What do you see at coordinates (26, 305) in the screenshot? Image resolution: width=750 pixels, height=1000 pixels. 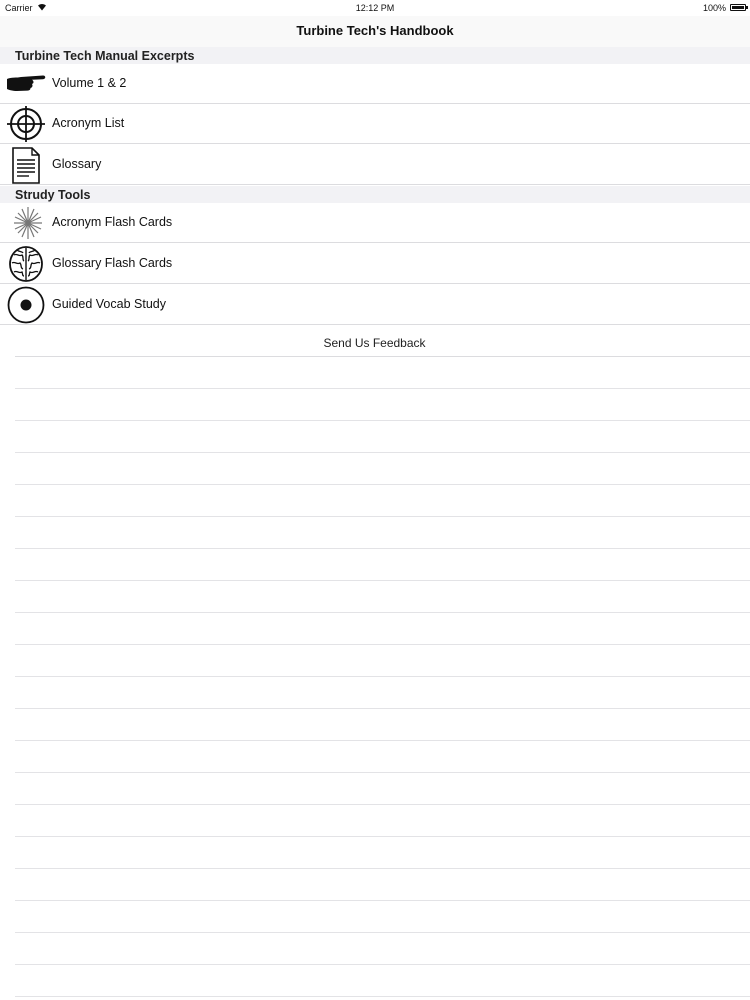 I see `target-dot-icon` at bounding box center [26, 305].